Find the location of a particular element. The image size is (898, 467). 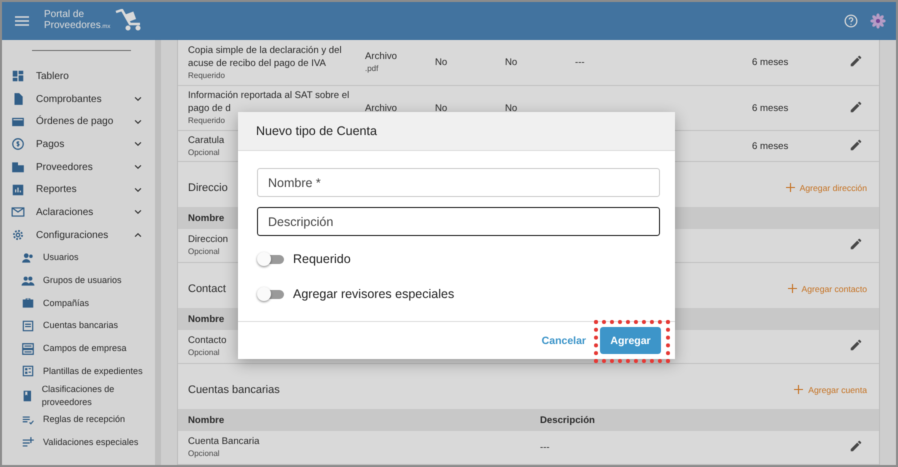

sidebar-item: Pagos is located at coordinates (78, 144).